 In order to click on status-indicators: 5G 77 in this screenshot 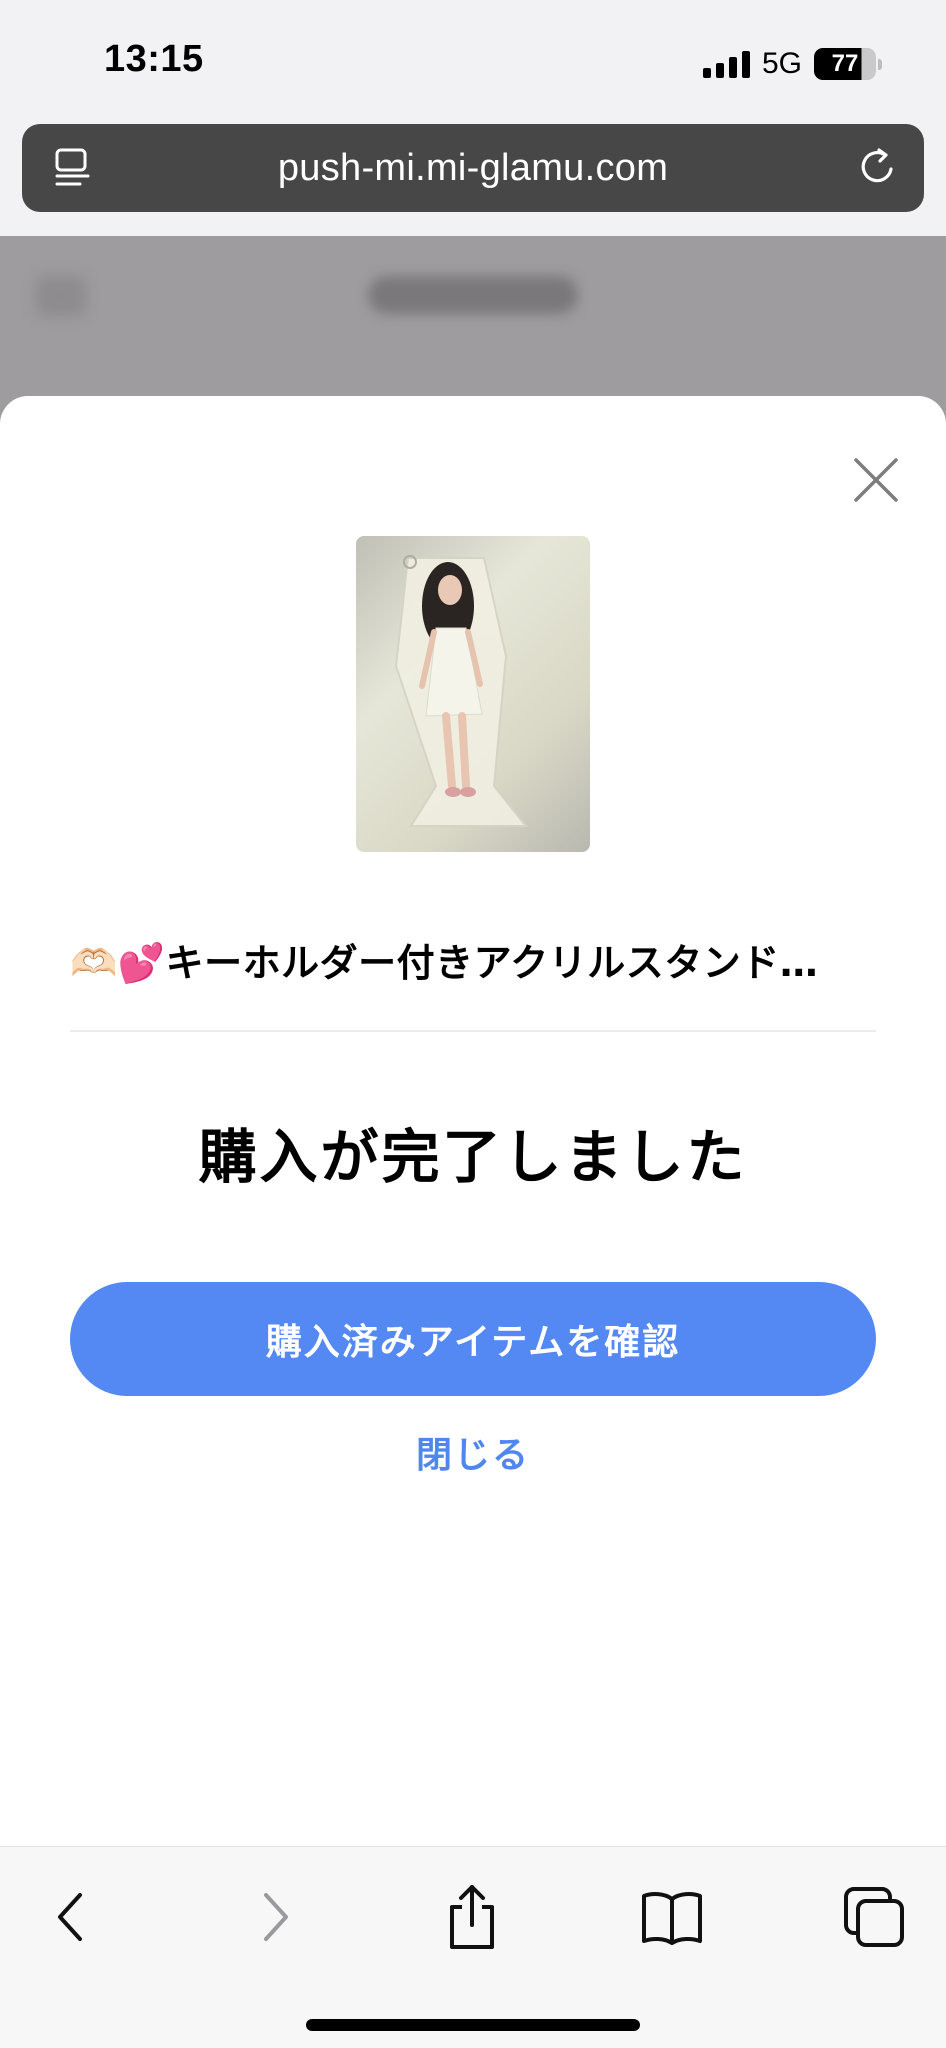, I will do `click(792, 64)`.